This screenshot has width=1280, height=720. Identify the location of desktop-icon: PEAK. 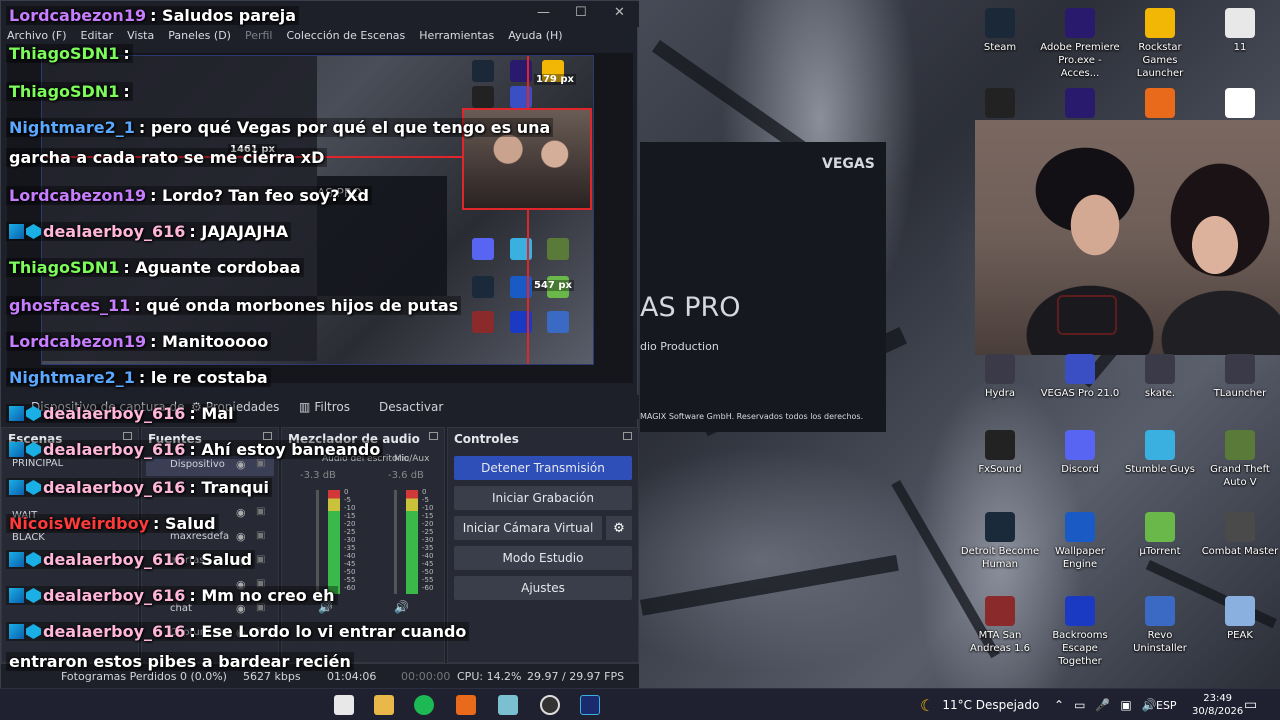
(1240, 619).